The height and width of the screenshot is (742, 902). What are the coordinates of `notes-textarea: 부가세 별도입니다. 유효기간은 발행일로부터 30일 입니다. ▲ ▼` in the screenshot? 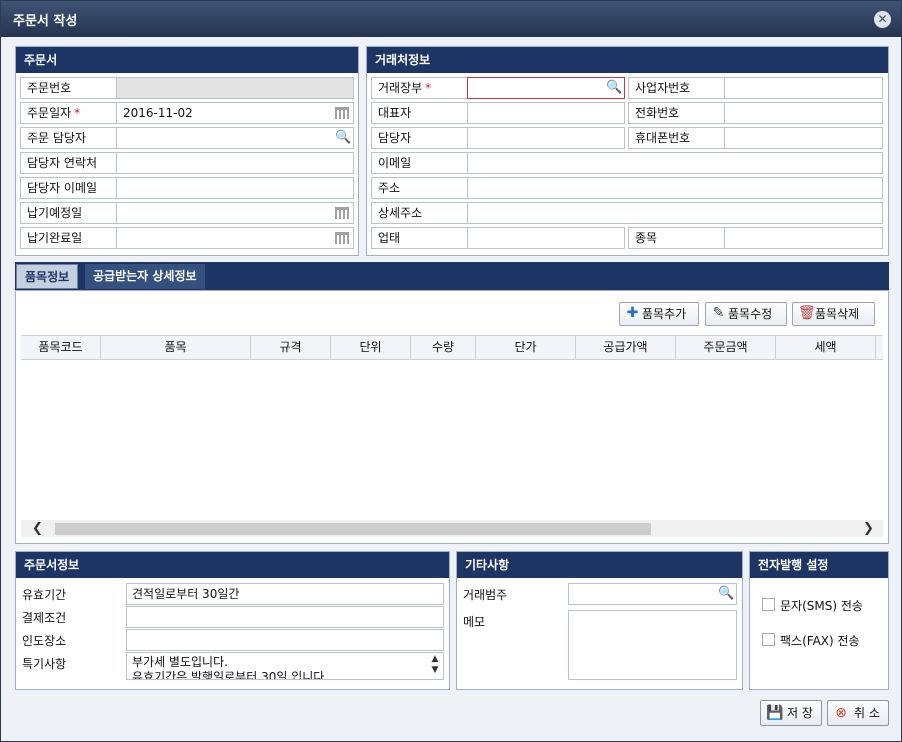 It's located at (285, 666).